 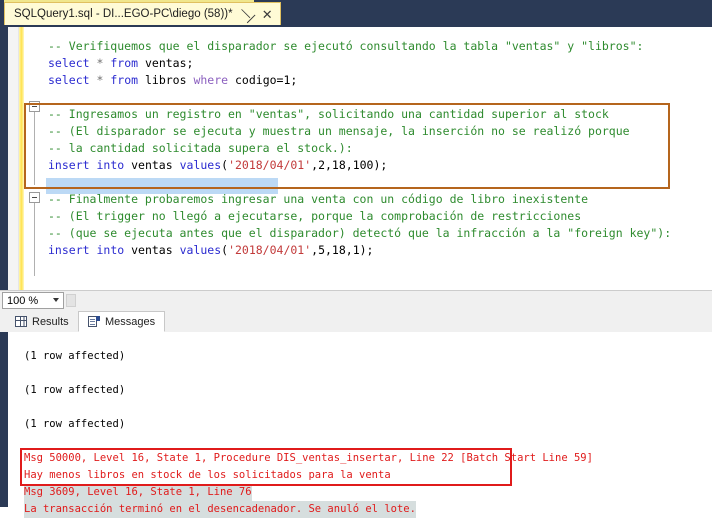 I want to click on zoom-level-value: 100 %, so click(x=23, y=300).